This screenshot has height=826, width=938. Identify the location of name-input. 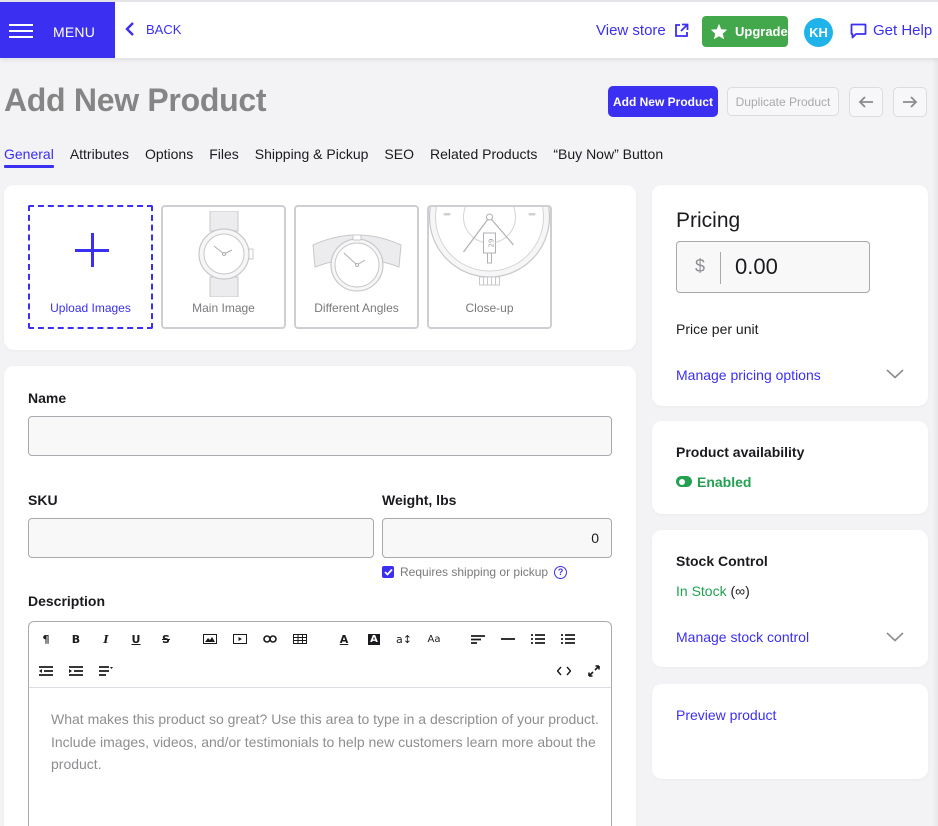
(320, 436).